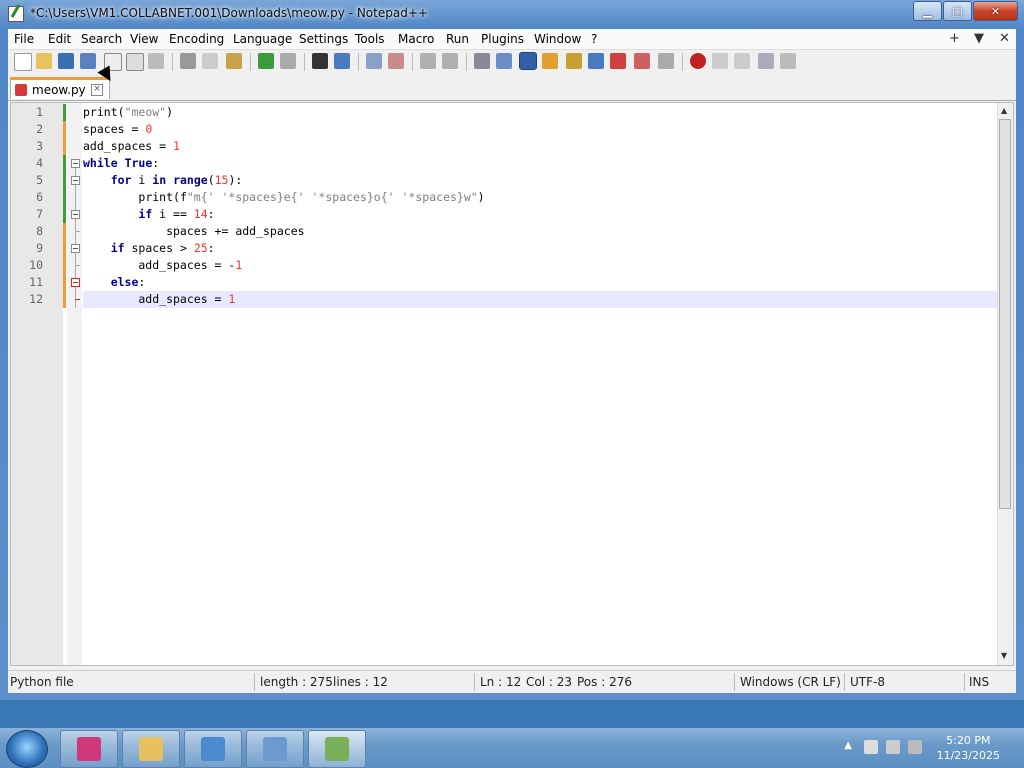 This screenshot has height=768, width=1024. I want to click on taskbar-explorer, so click(151, 749).